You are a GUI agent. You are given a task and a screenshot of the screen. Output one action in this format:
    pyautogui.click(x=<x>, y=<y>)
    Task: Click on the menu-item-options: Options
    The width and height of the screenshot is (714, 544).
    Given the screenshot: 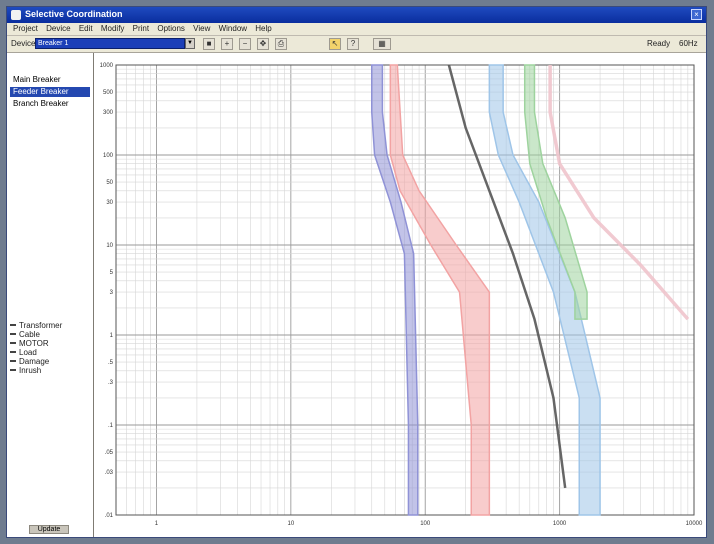 What is the action you would take?
    pyautogui.click(x=171, y=29)
    